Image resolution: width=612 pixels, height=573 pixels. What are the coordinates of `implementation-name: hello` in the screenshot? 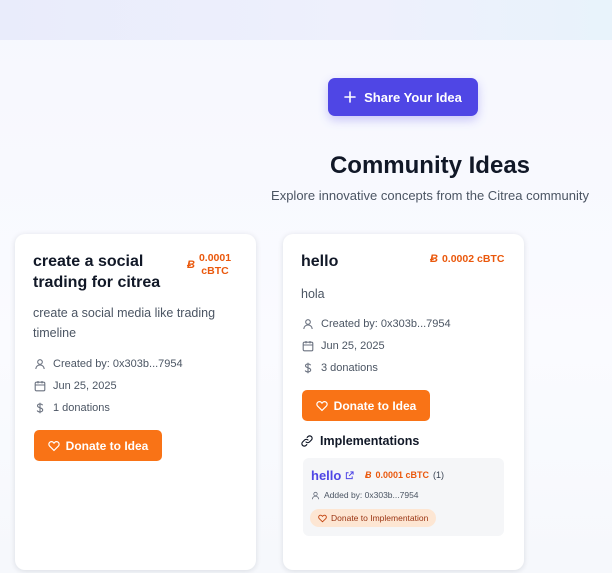 It's located at (326, 475).